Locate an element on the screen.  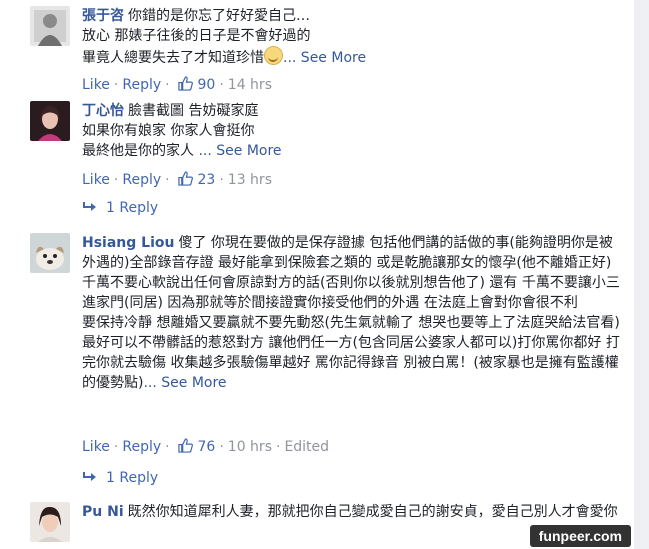
like-count: 23 is located at coordinates (207, 180).